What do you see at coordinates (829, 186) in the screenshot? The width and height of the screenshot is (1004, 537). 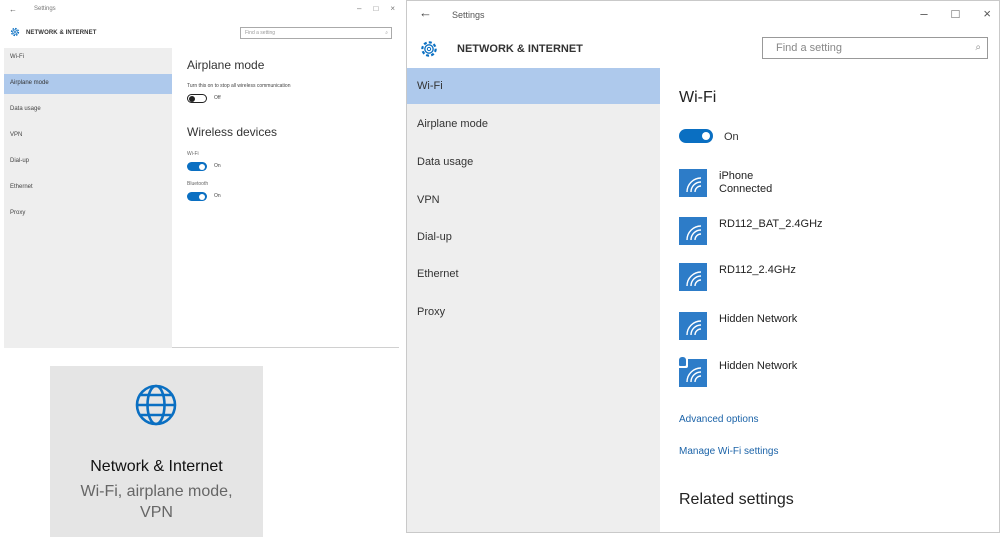 I see `network-item: iPhone Connected` at bounding box center [829, 186].